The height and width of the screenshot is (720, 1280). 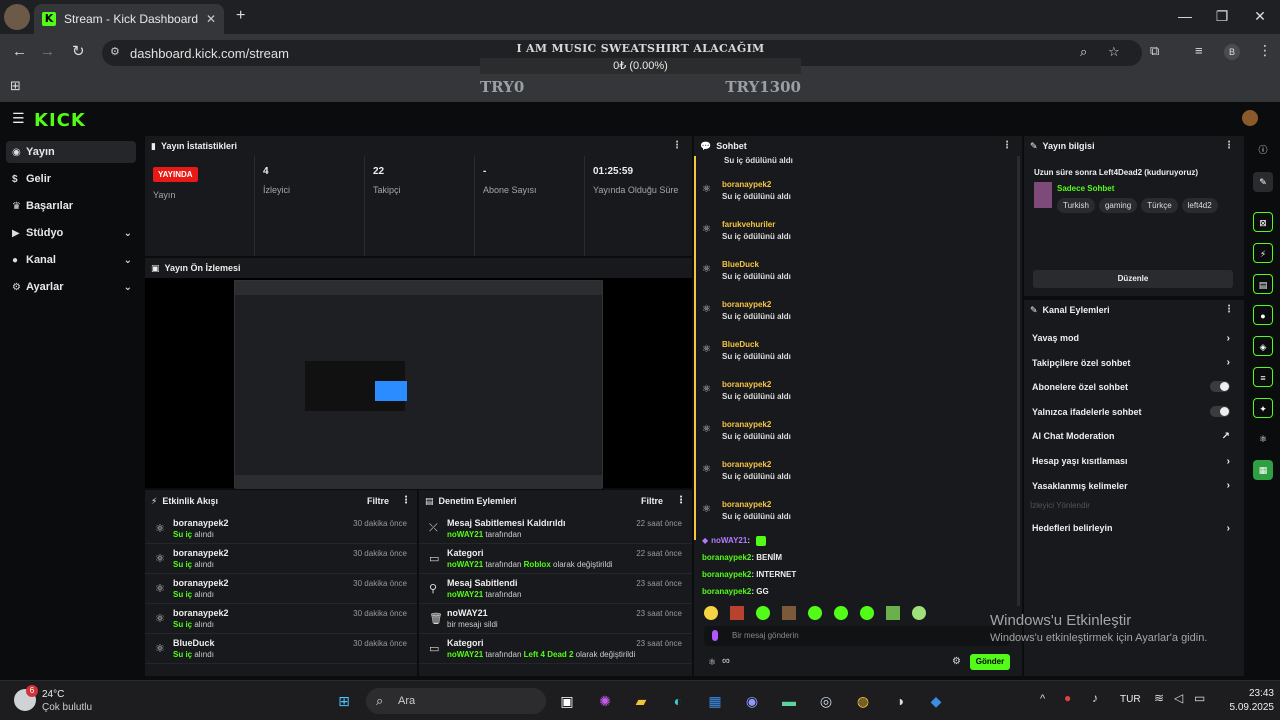 I want to click on new-tab-icon: +, so click(x=240, y=16).